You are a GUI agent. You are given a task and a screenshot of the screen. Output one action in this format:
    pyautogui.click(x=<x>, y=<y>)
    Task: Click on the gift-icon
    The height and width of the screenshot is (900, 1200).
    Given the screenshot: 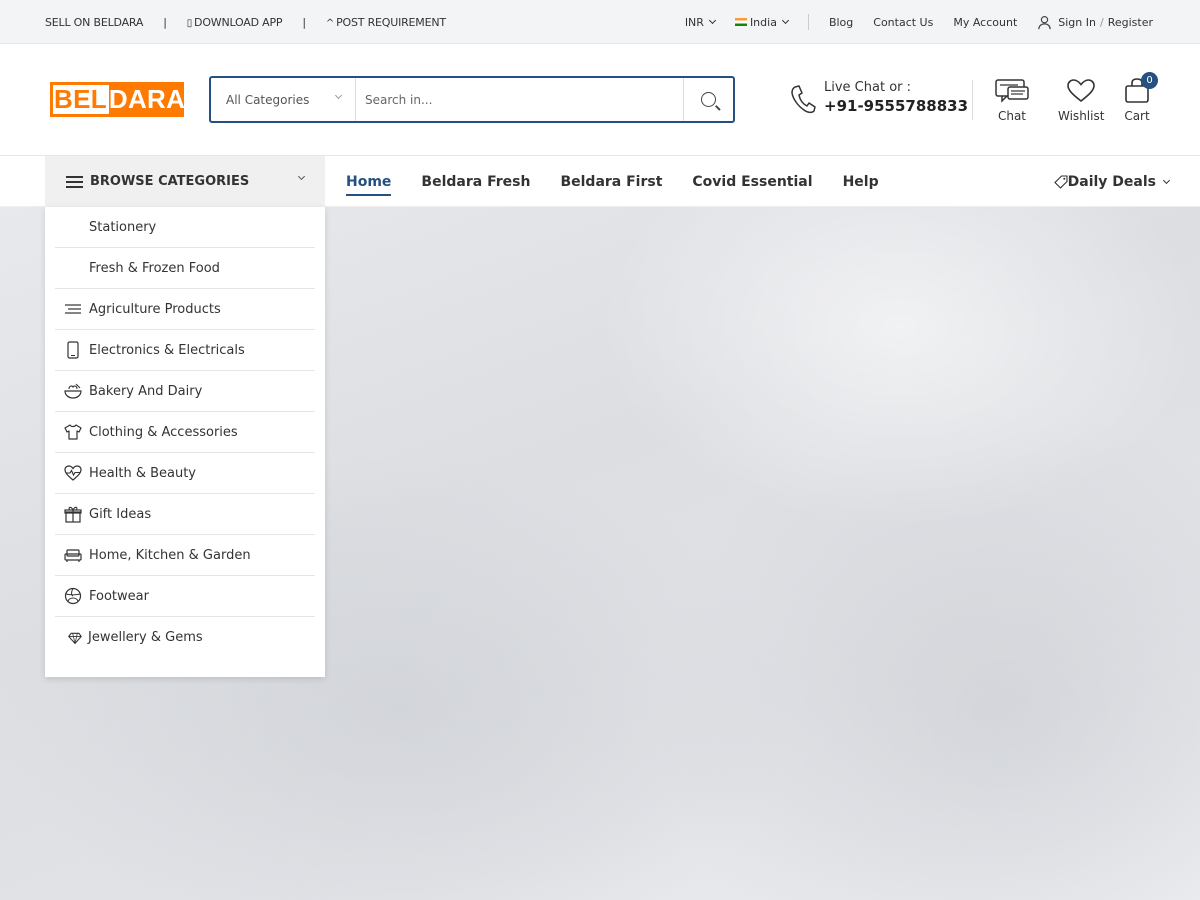 What is the action you would take?
    pyautogui.click(x=73, y=514)
    